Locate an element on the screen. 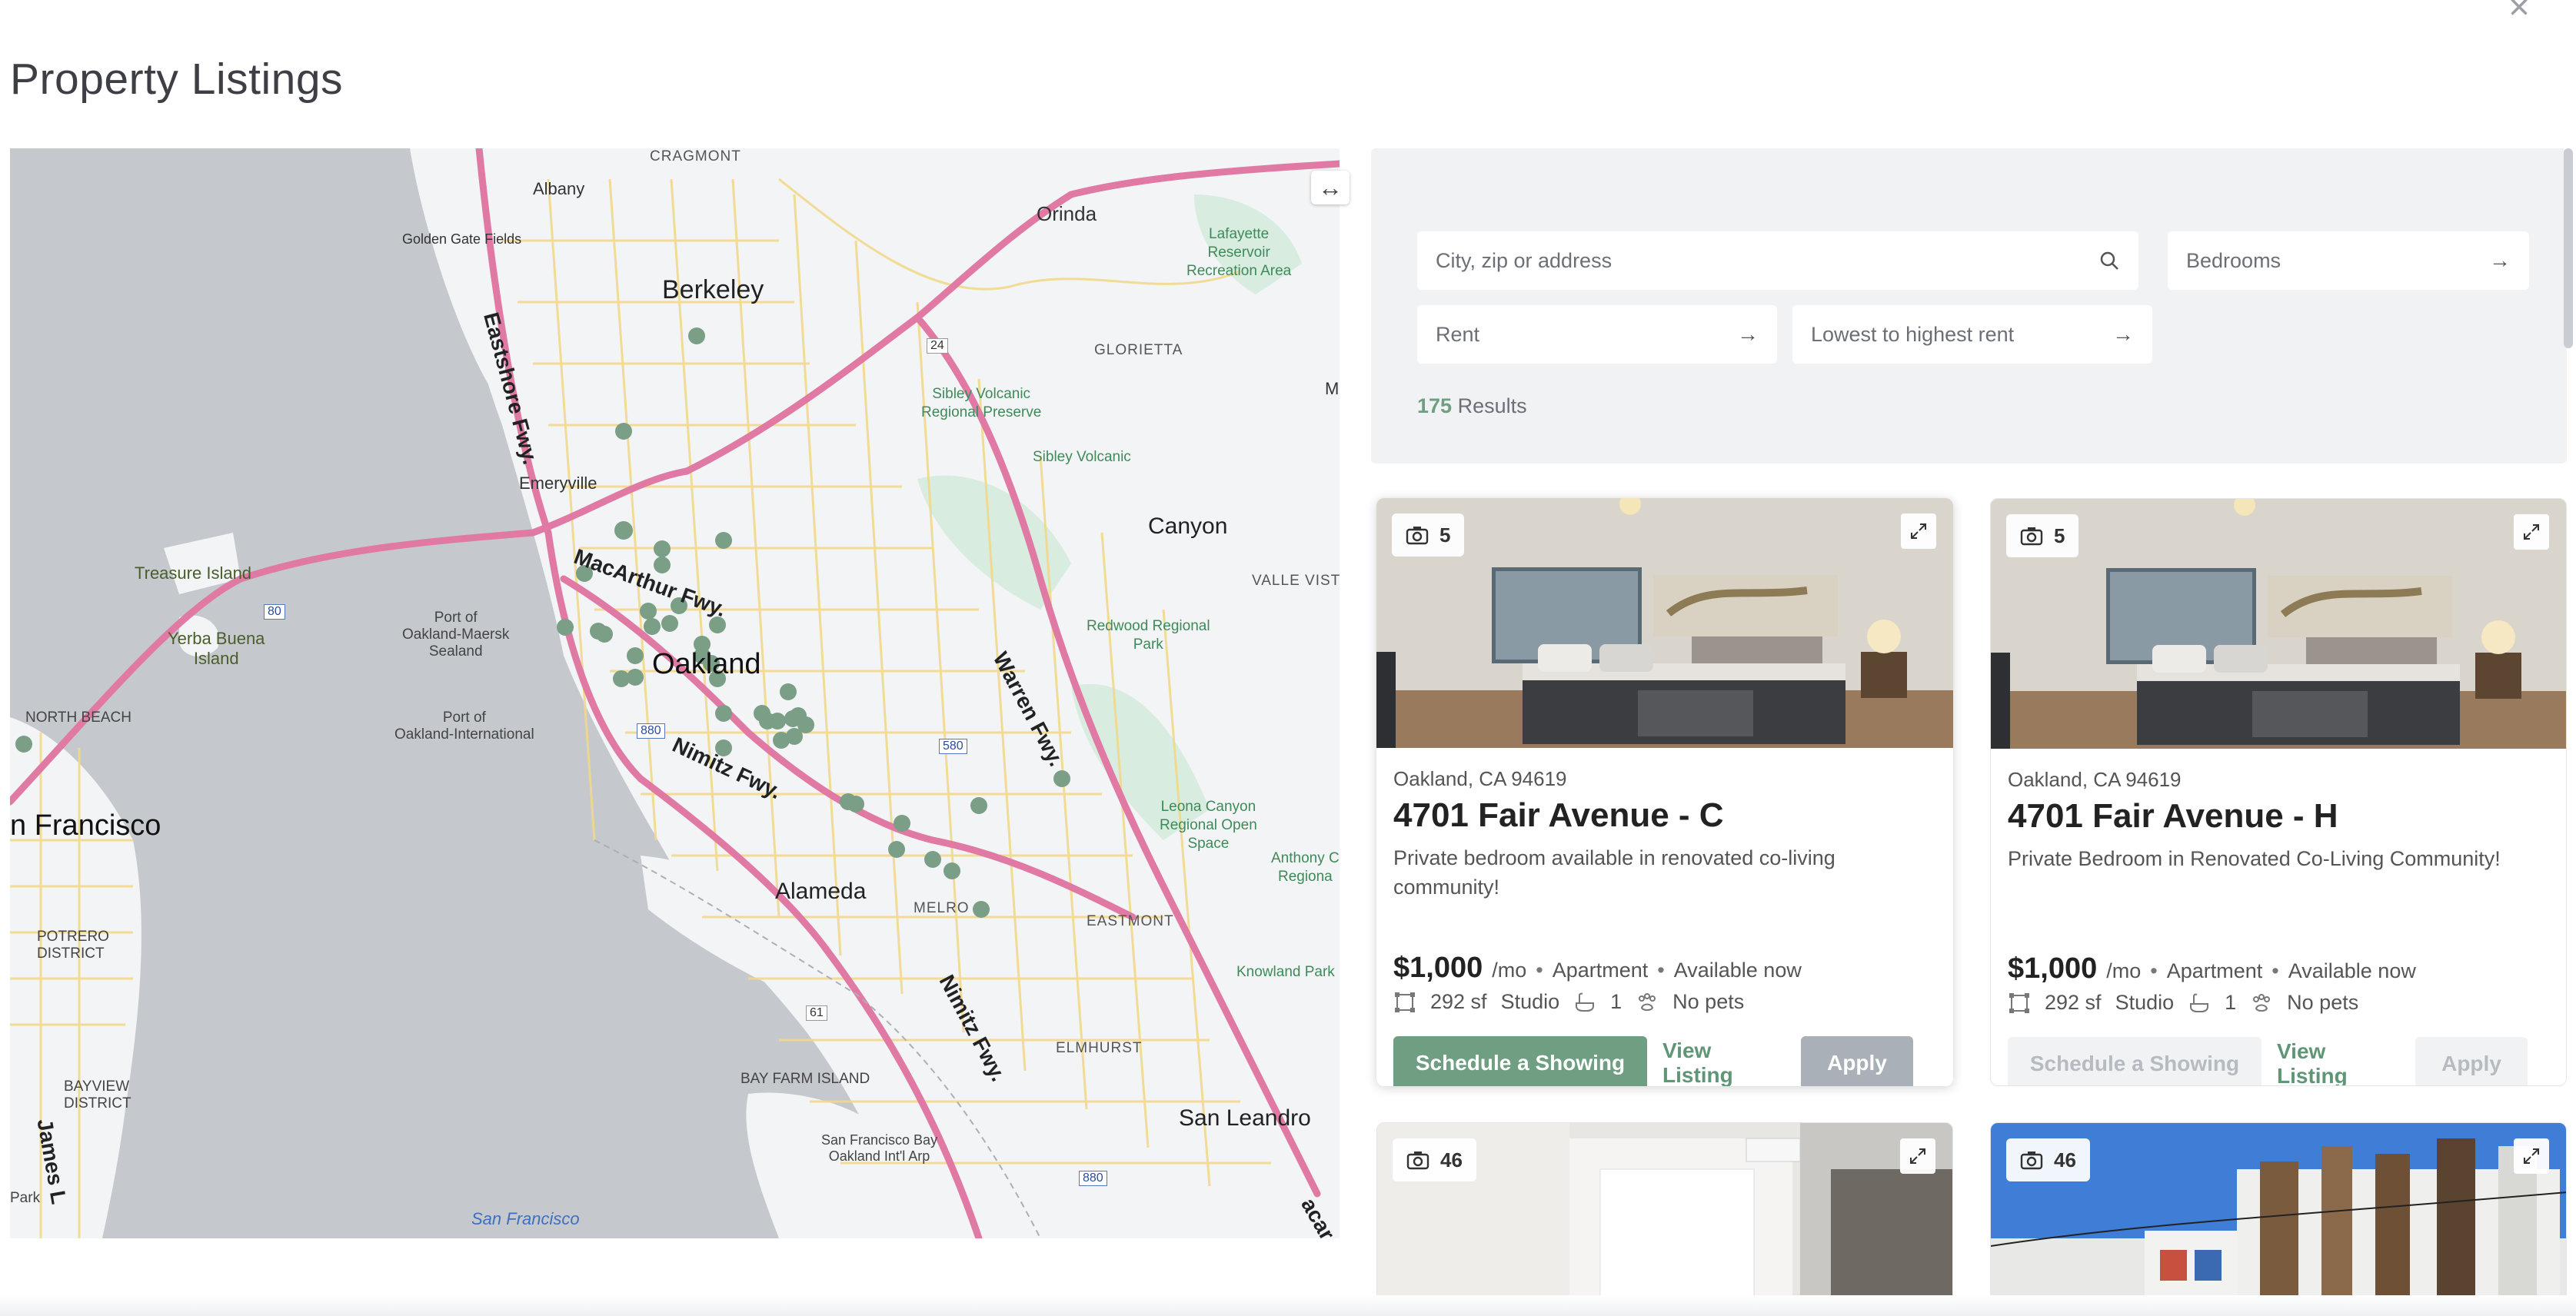 The image size is (2576, 1316). bedrooms-filter: Bedrooms → is located at coordinates (2348, 260).